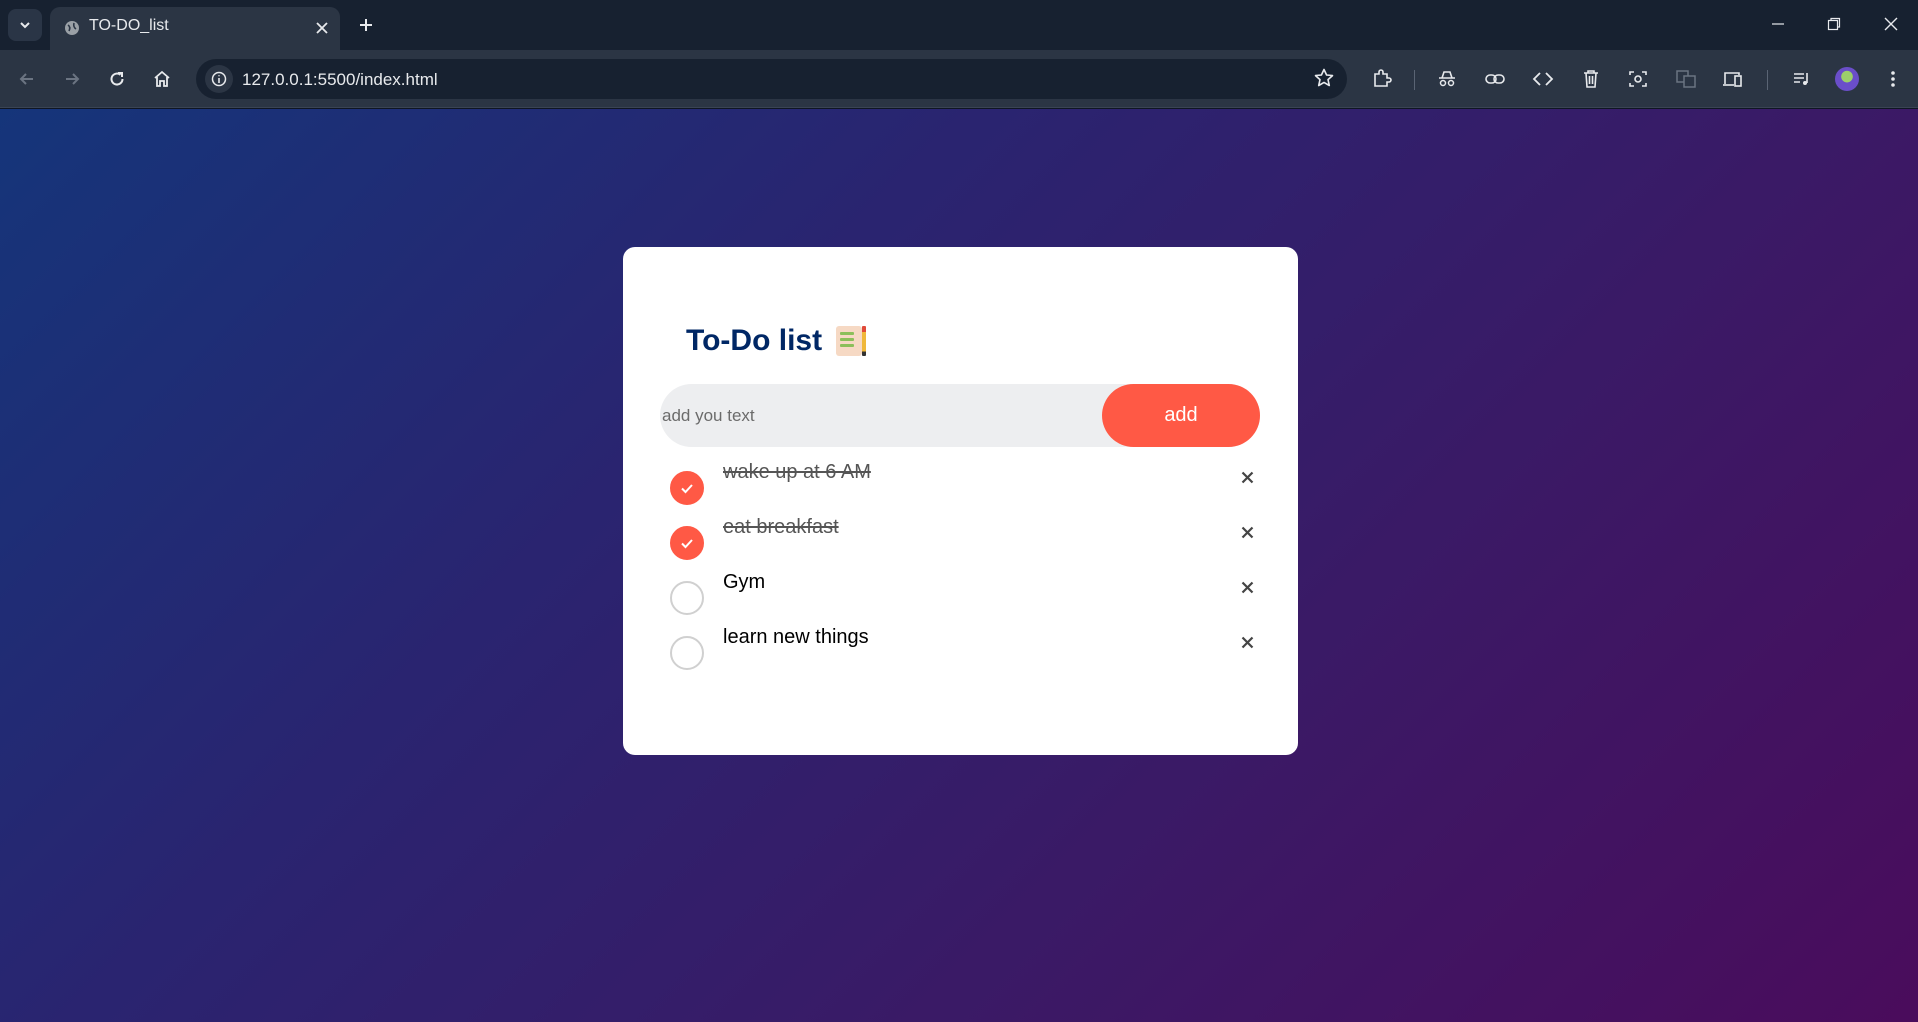 Image resolution: width=1918 pixels, height=1022 pixels. I want to click on globe-icon, so click(72, 30).